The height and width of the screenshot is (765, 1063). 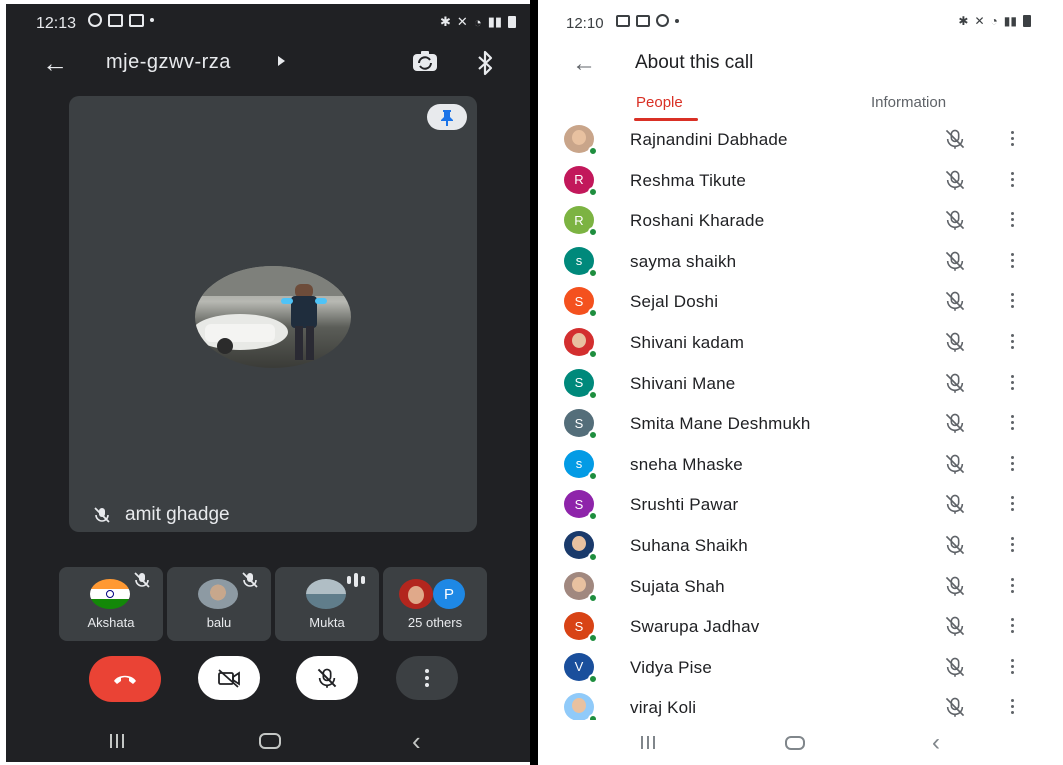 I want to click on participant-name: Srushti Pawar, so click(x=684, y=505).